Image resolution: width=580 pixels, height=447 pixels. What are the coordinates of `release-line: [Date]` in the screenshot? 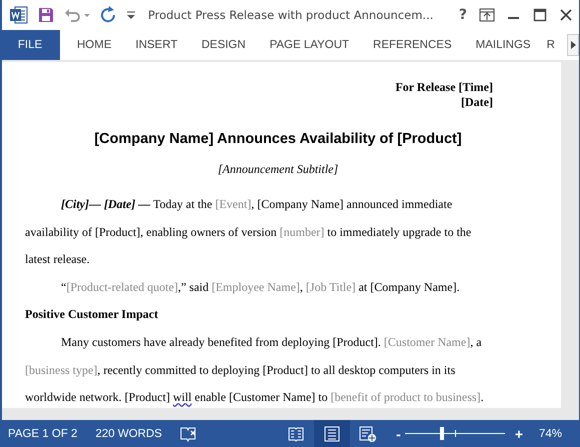 It's located at (476, 102).